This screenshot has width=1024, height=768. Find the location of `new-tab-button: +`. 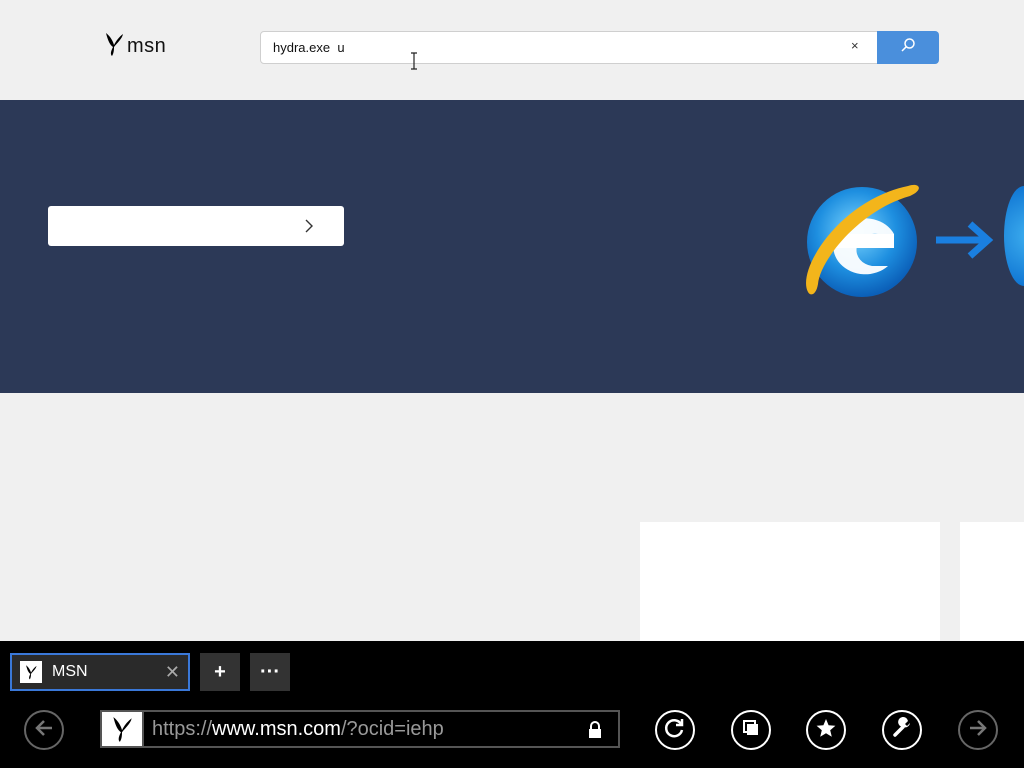

new-tab-button: + is located at coordinates (220, 672).